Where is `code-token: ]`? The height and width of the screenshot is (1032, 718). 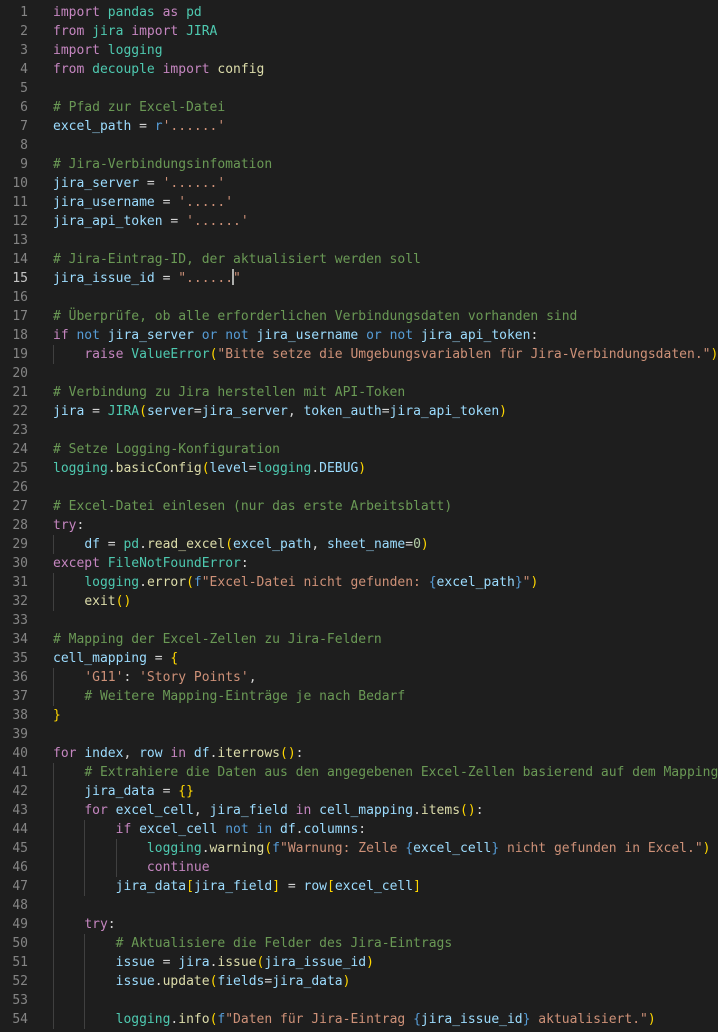
code-token: ] is located at coordinates (276, 886).